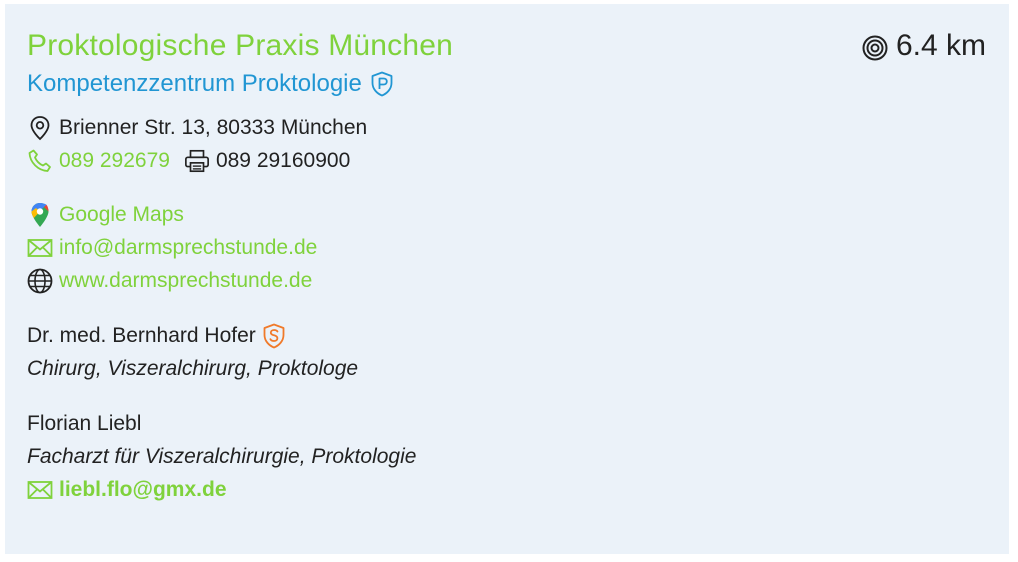  I want to click on person-email-row: liebl.flo@gmx.de, so click(507, 489).